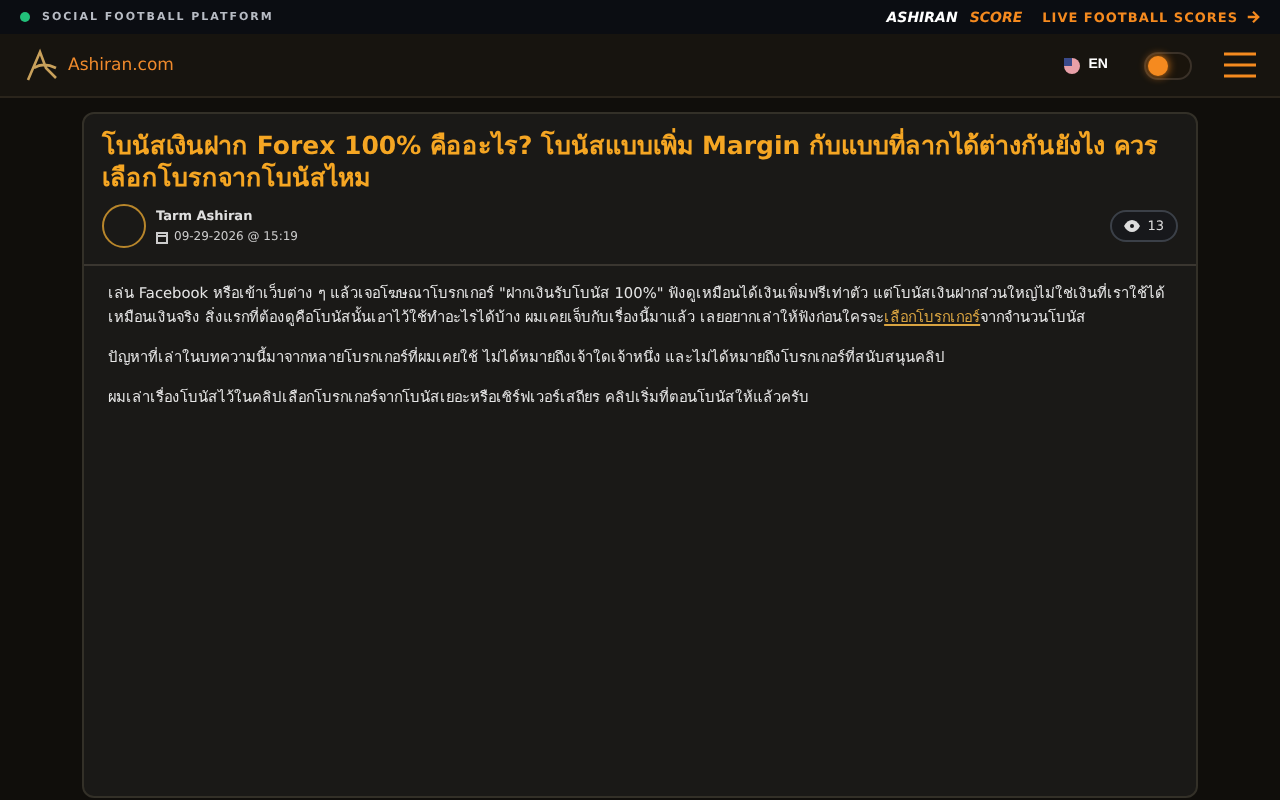  What do you see at coordinates (25, 17) in the screenshot?
I see `status-dot` at bounding box center [25, 17].